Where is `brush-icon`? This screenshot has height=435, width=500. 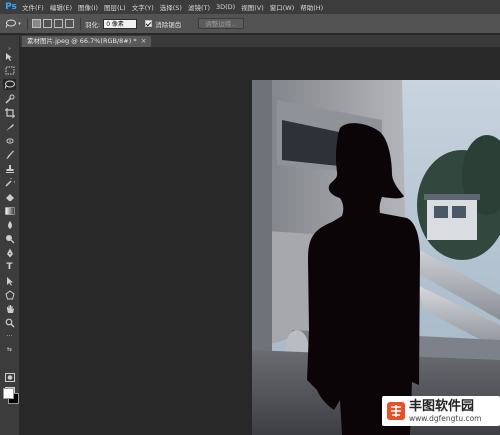 brush-icon is located at coordinates (9, 154).